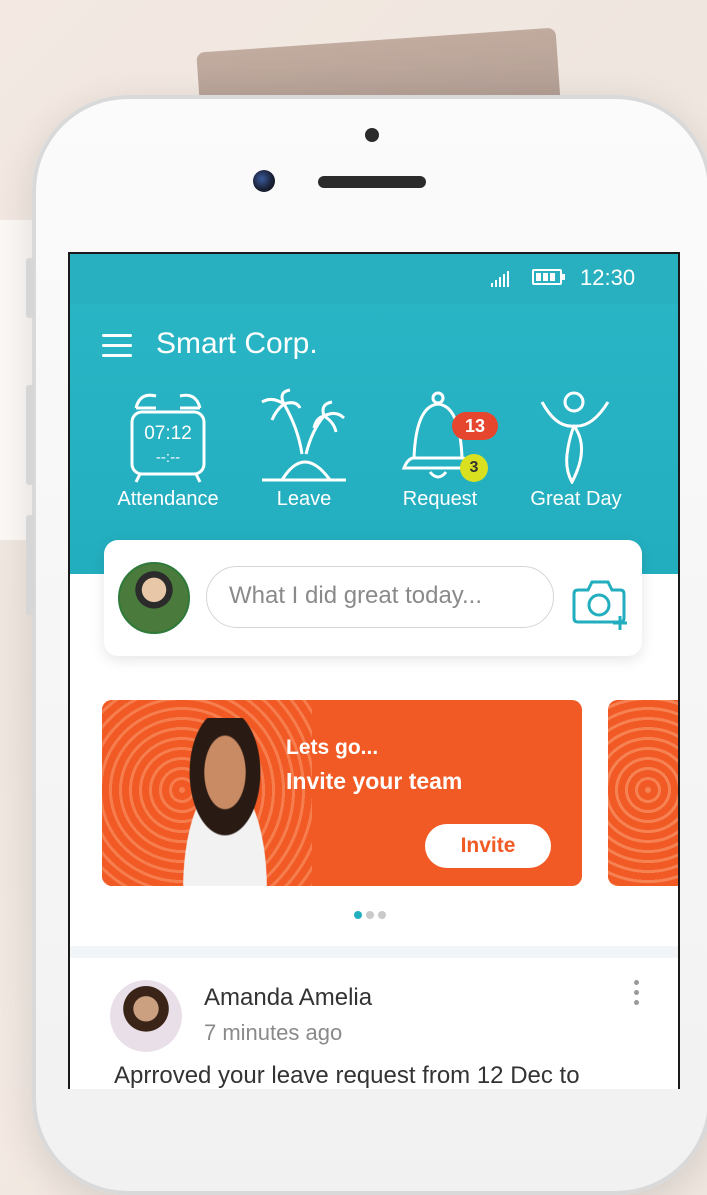  I want to click on mandala-pattern, so click(643, 793).